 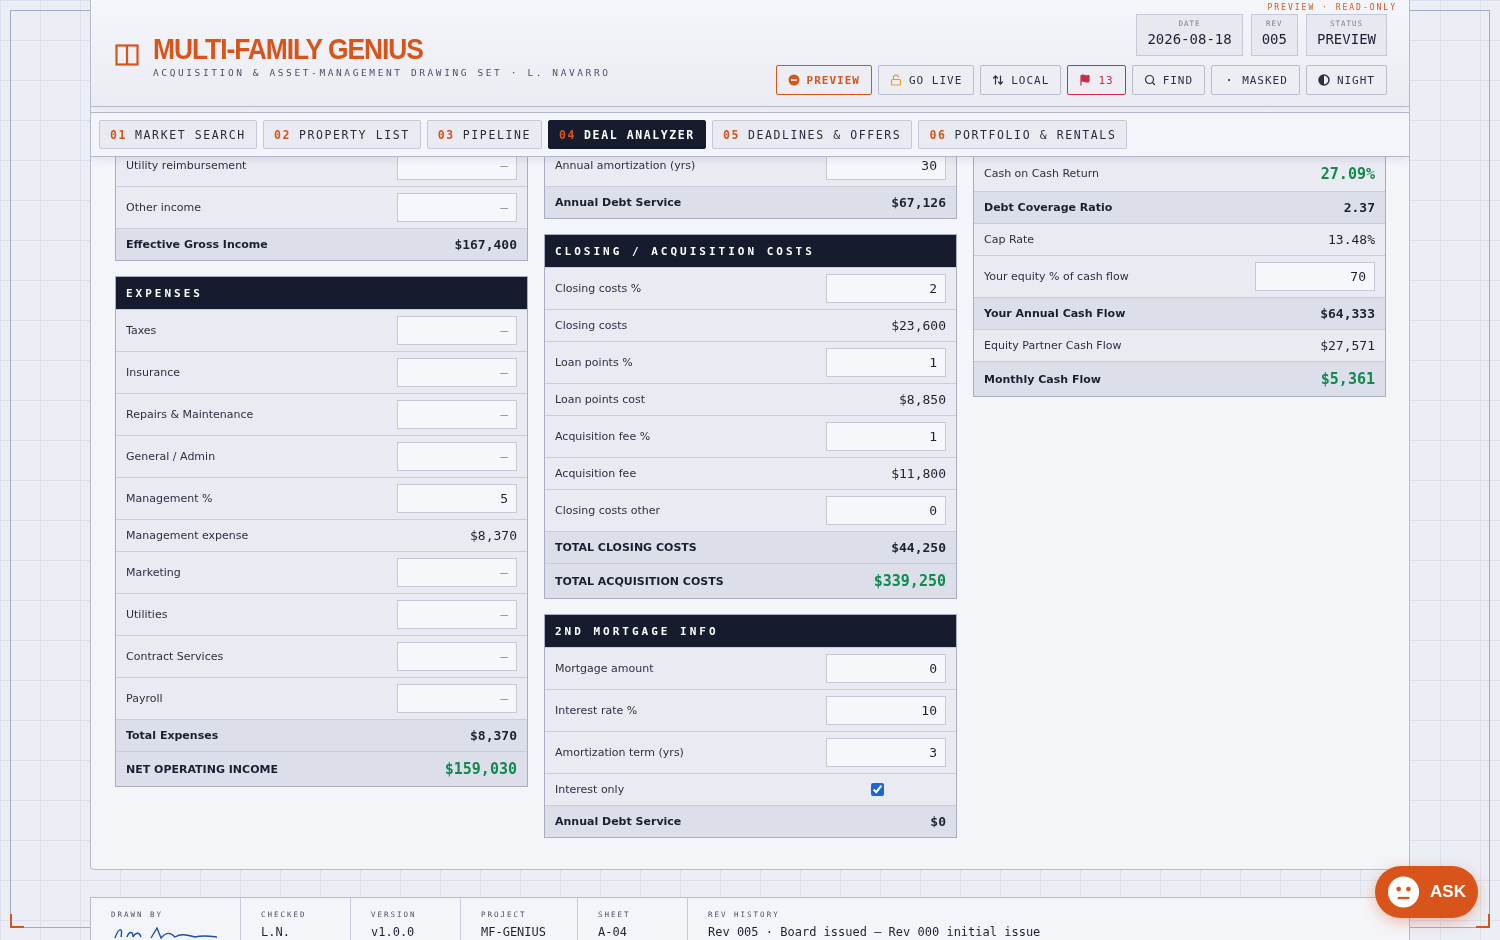 What do you see at coordinates (457, 498) in the screenshot?
I see `input-field: 5` at bounding box center [457, 498].